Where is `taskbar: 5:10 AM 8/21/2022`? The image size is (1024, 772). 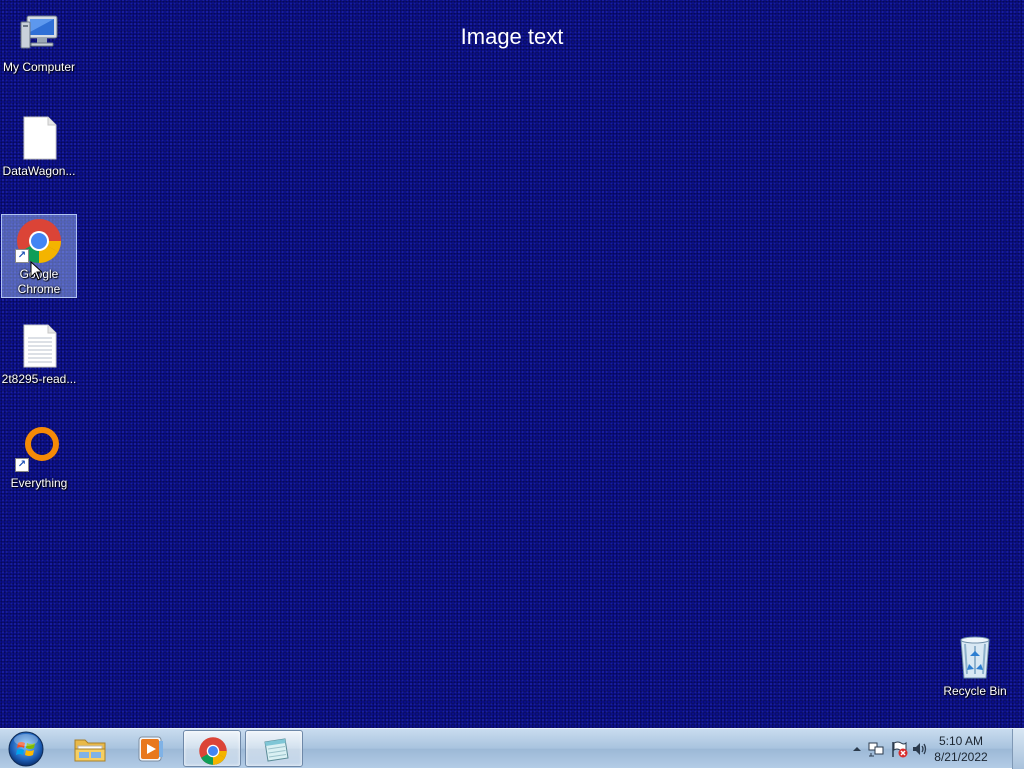 taskbar: 5:10 AM 8/21/2022 is located at coordinates (512, 748).